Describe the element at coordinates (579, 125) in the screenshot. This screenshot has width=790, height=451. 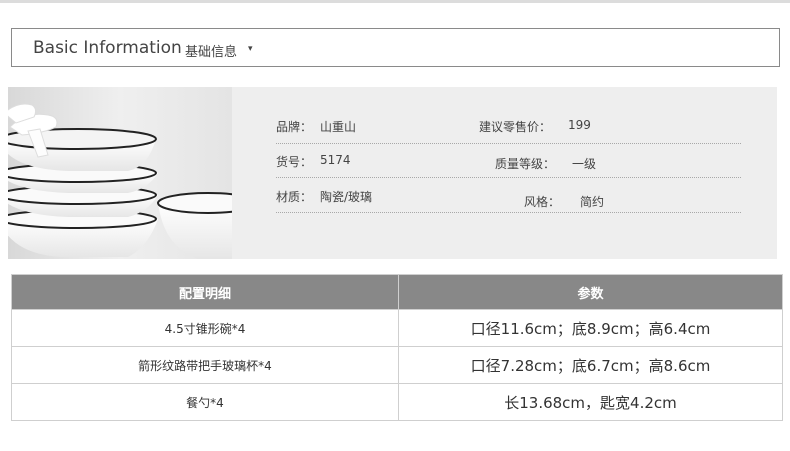
I see `price-value: 199` at that location.